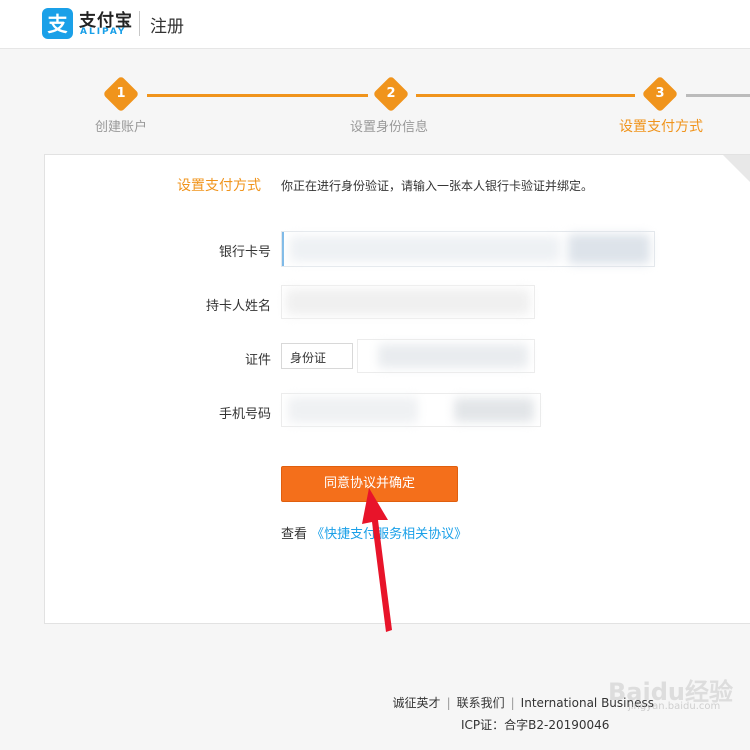 This screenshot has height=750, width=750. I want to click on red-arrow-annotation, so click(377, 560).